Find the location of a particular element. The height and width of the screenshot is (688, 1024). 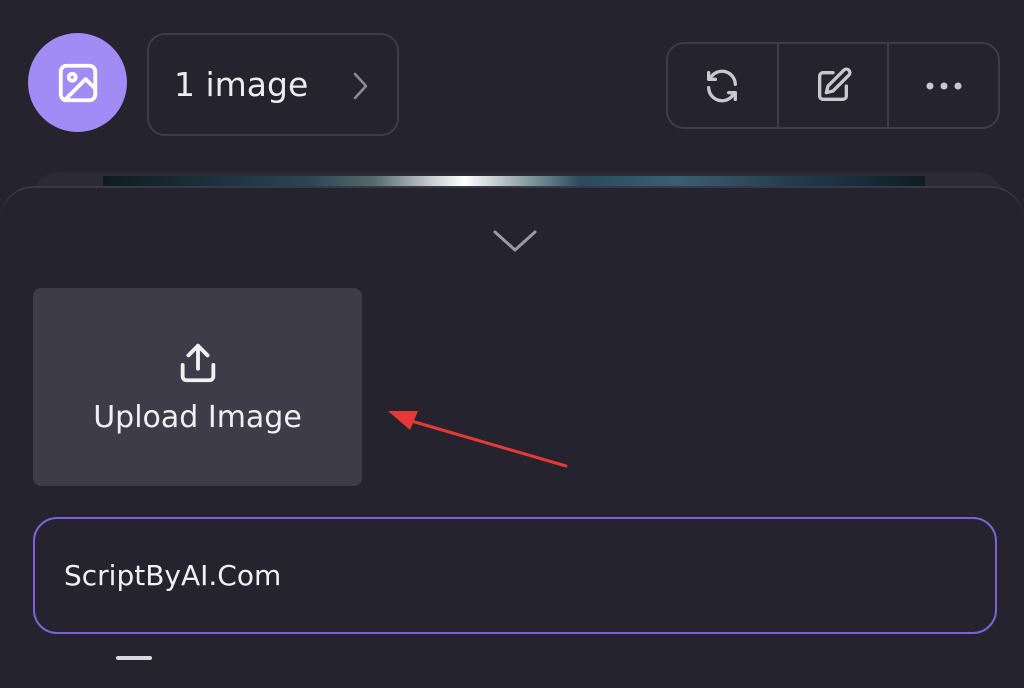

chevron-down-icon is located at coordinates (515, 241).